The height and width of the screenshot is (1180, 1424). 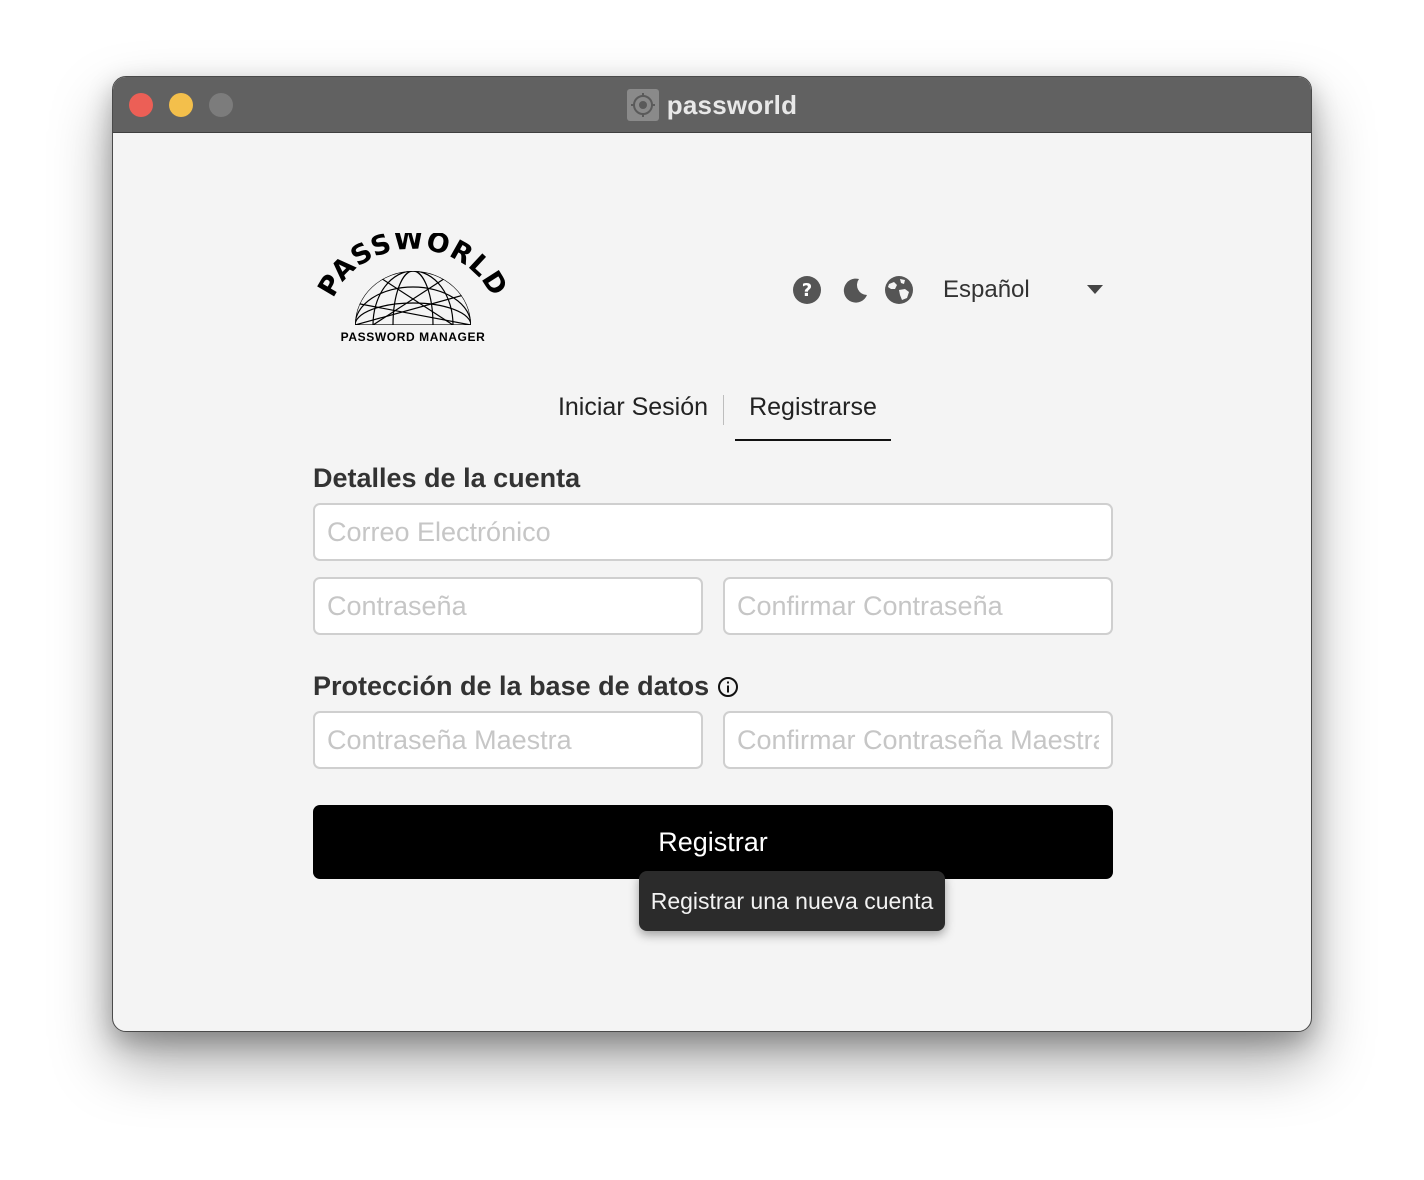 I want to click on database-protection-title: Protección de la base de datos, so click(x=511, y=686).